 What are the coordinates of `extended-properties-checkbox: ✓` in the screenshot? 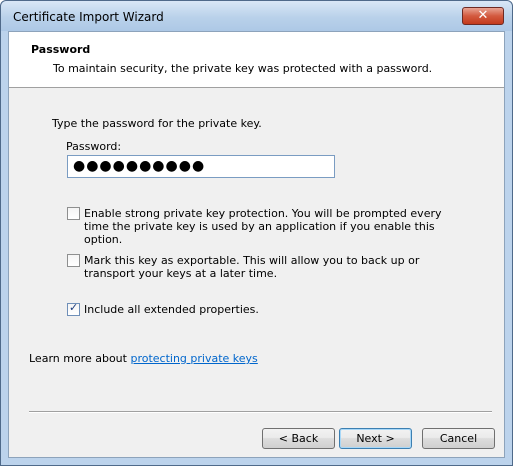 It's located at (73, 308).